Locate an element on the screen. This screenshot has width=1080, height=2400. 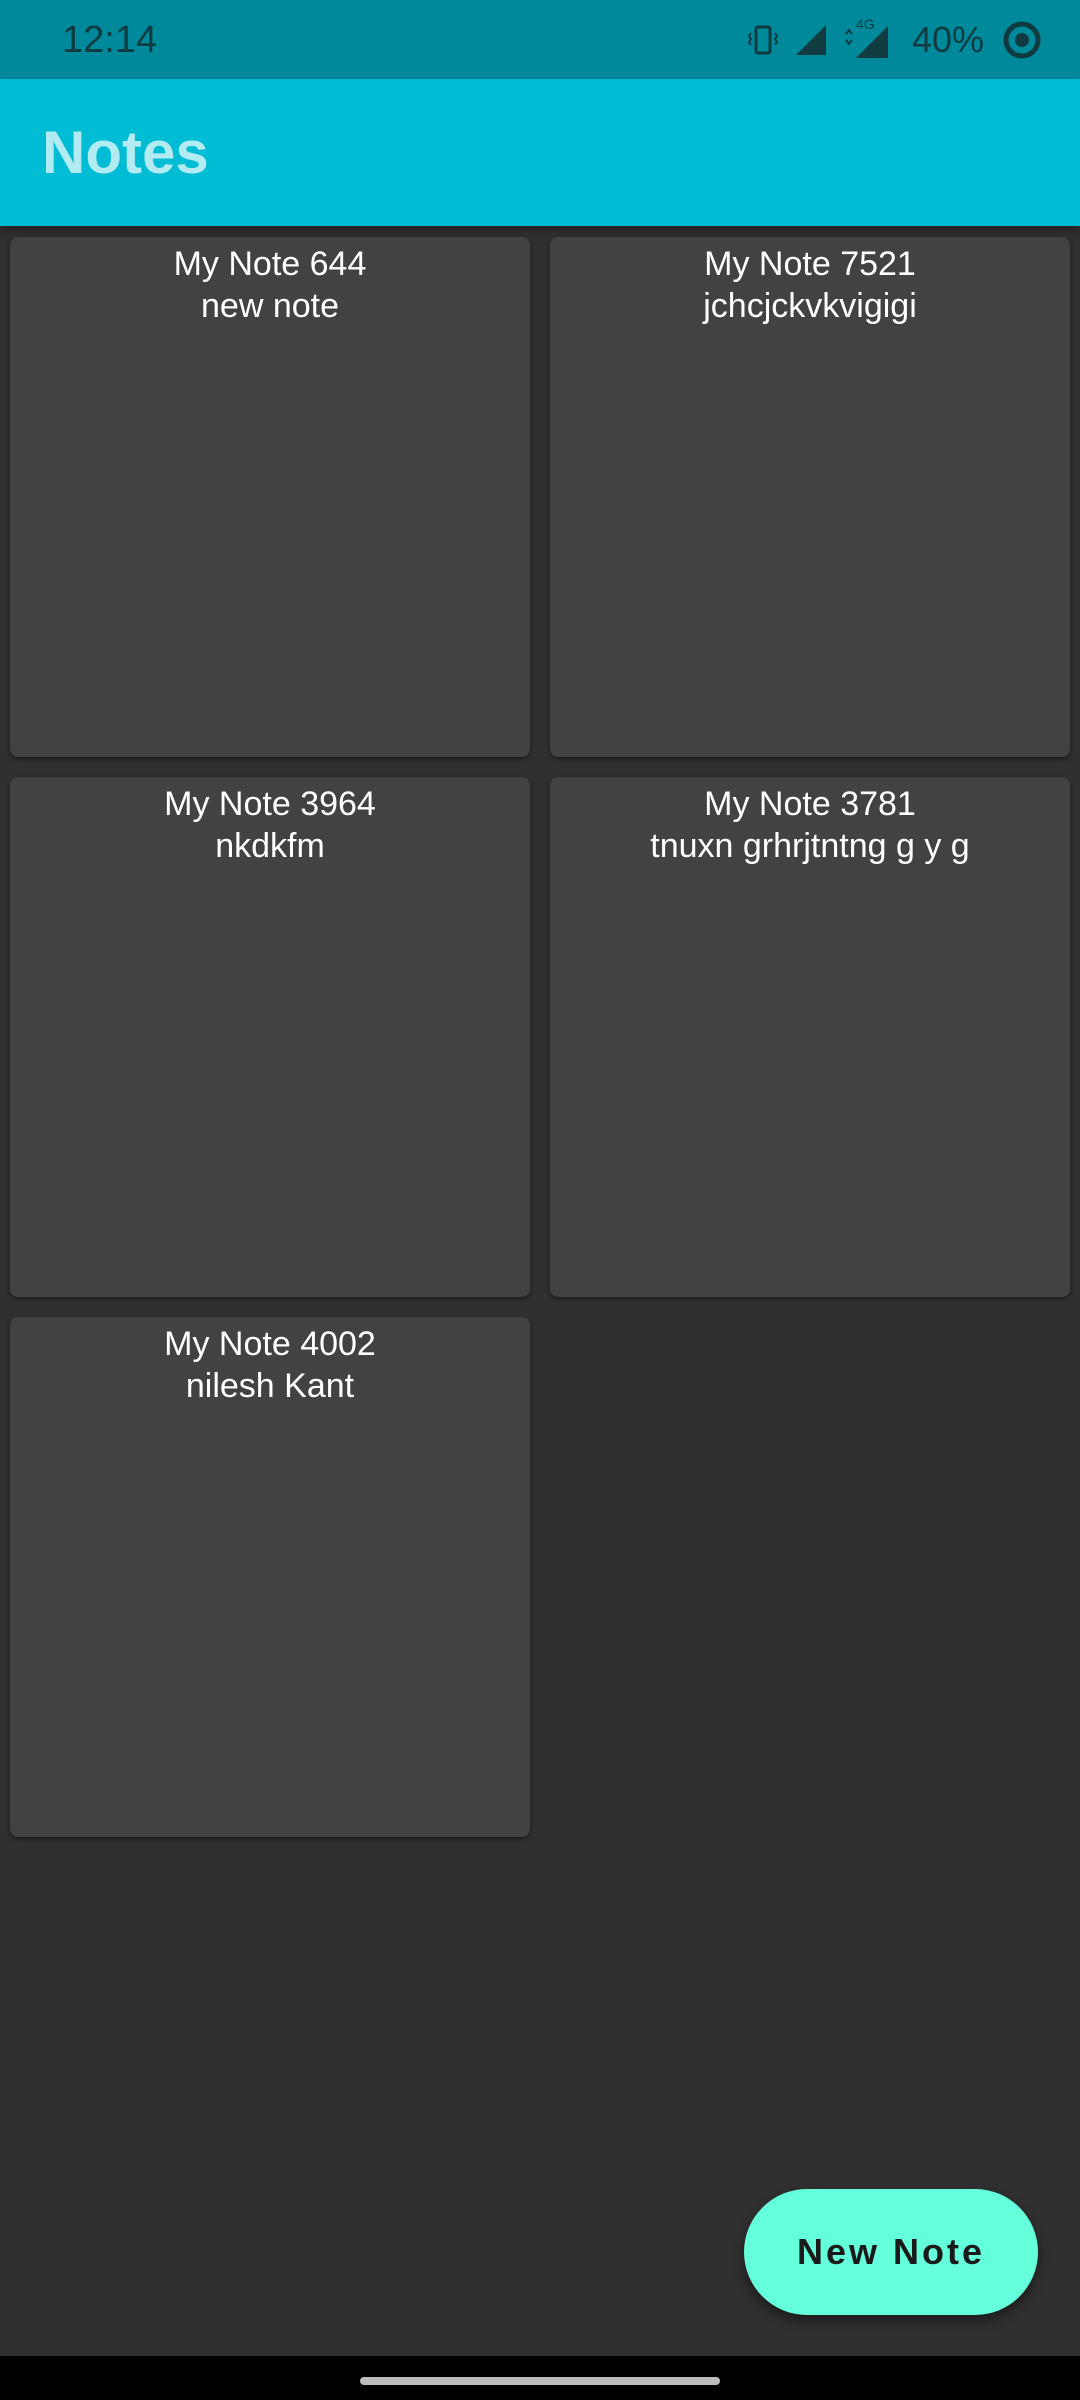
navigation-bar is located at coordinates (540, 2378).